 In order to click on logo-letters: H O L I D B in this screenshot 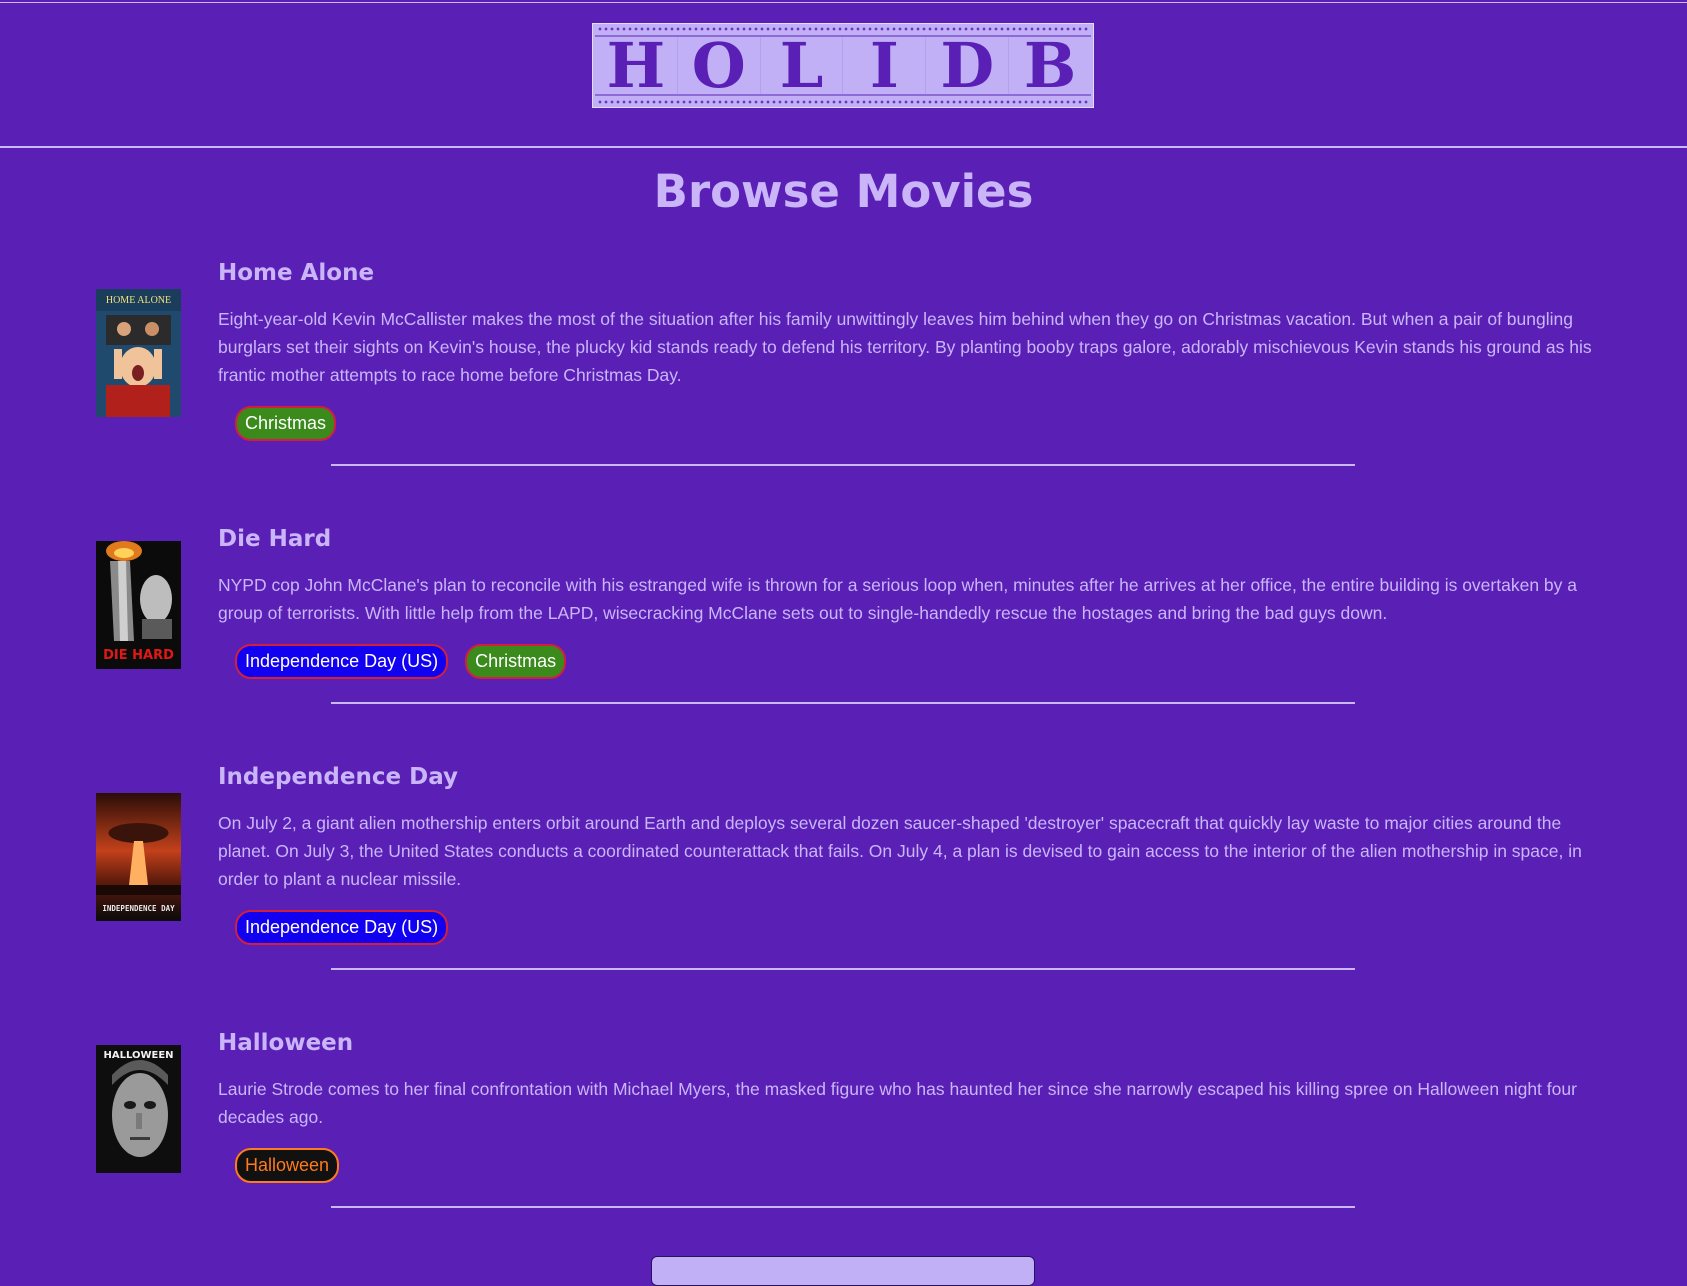, I will do `click(843, 65)`.